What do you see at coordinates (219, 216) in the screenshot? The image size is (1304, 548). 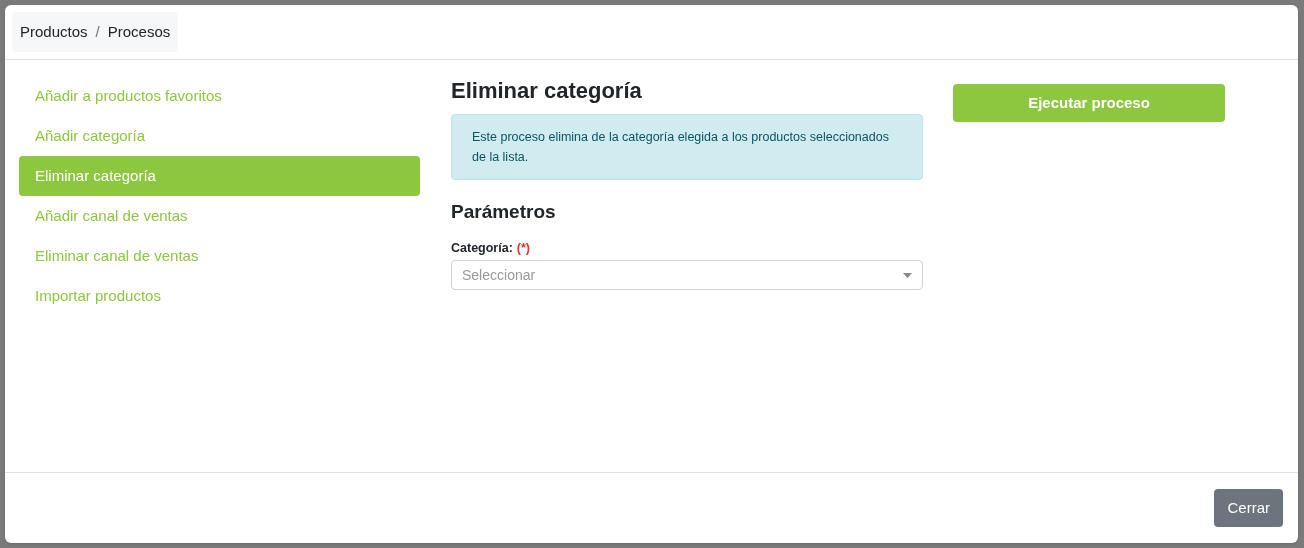 I see `process-menu-item: Añadir canal de ventas` at bounding box center [219, 216].